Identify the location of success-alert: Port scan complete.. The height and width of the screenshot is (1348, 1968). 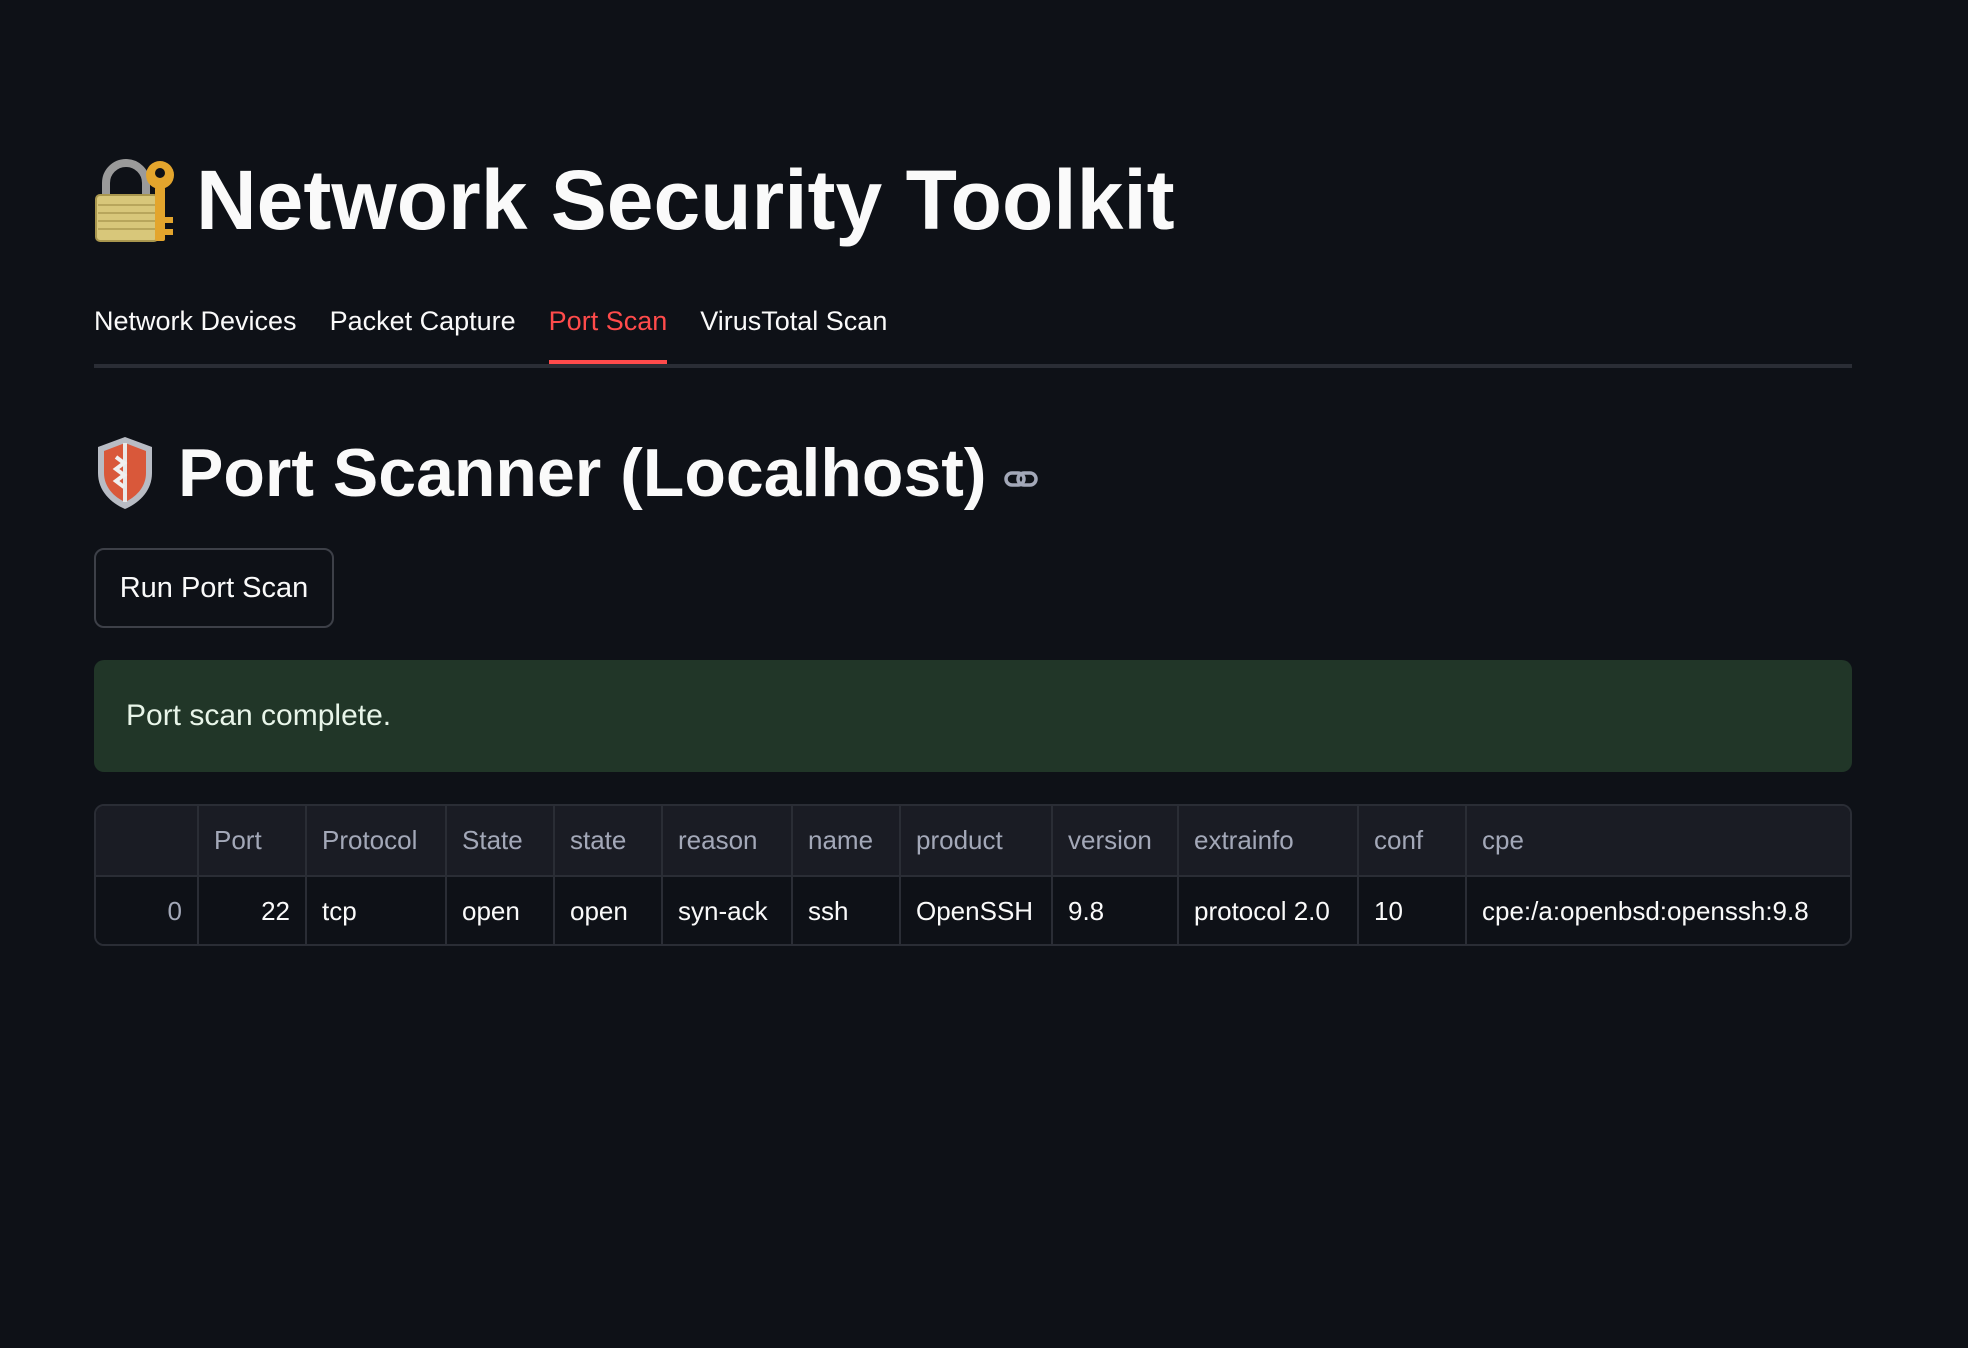
(973, 716).